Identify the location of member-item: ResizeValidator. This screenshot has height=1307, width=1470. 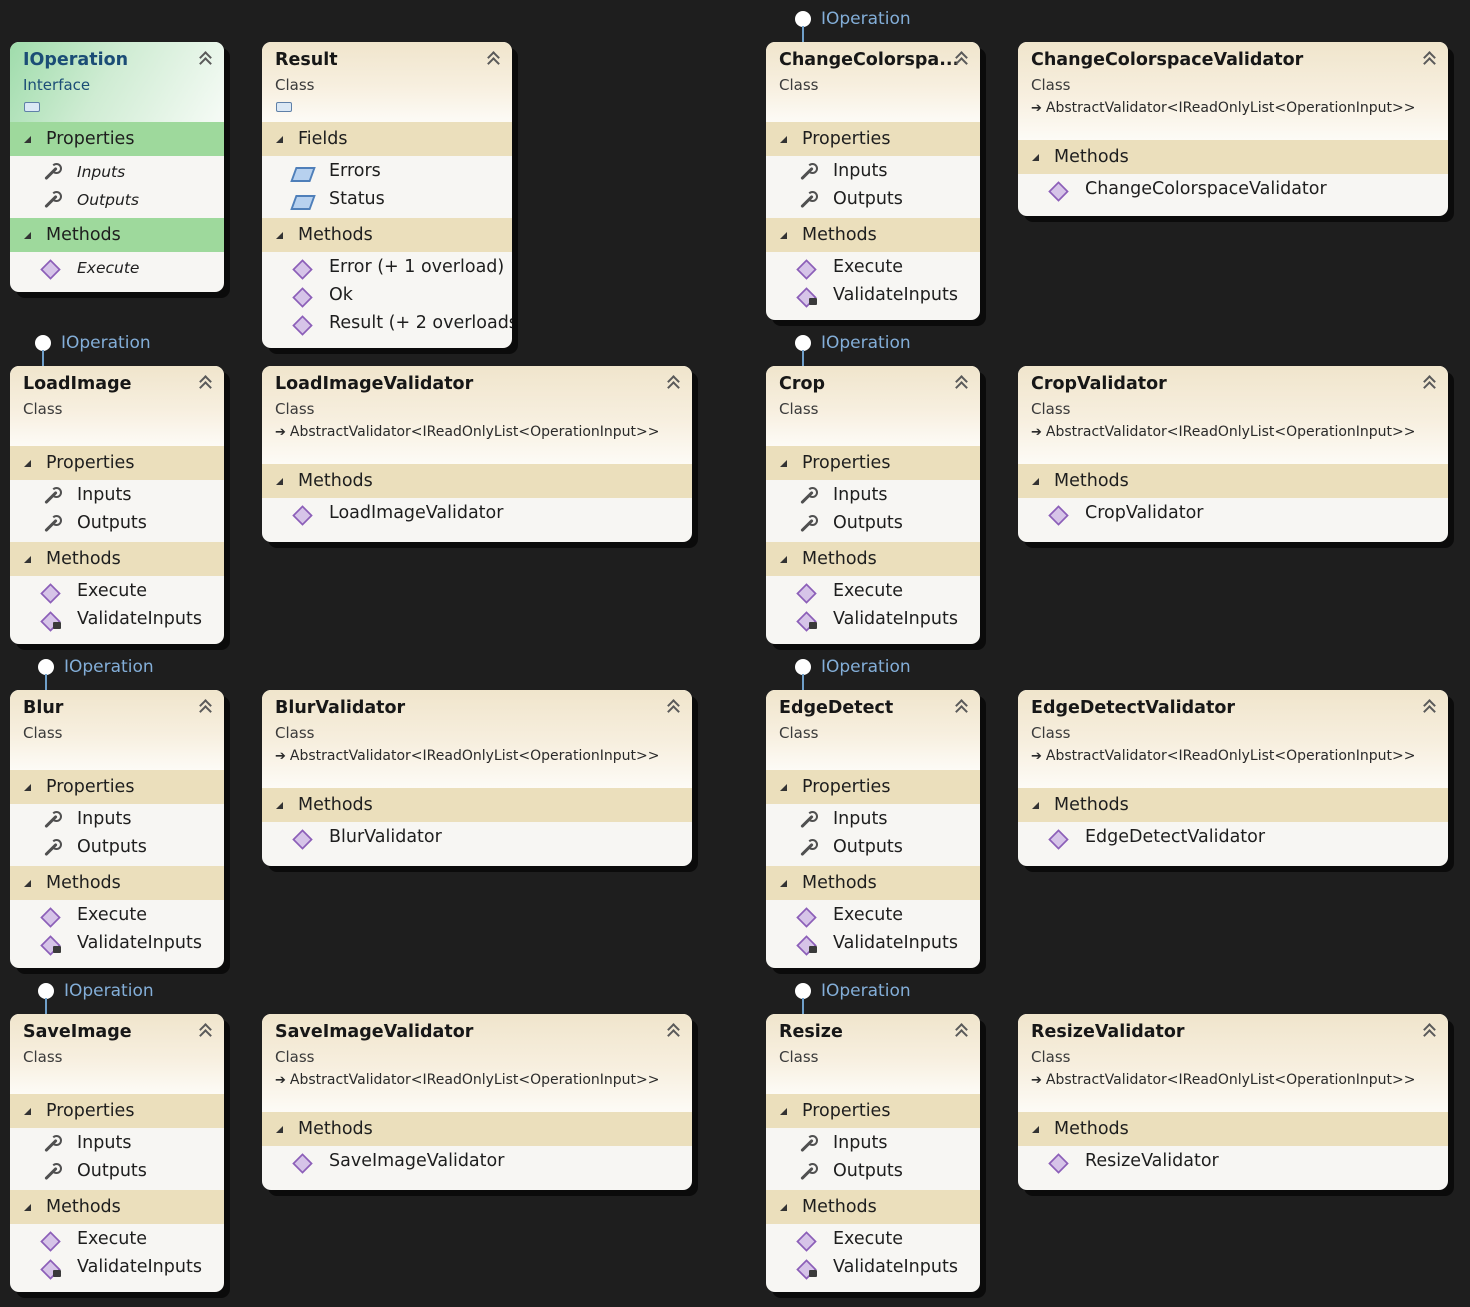
(1233, 1162).